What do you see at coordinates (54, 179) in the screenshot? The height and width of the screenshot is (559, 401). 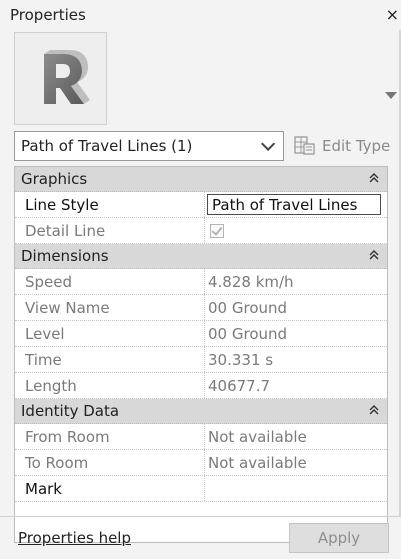 I see `group-label: Graphics` at bounding box center [54, 179].